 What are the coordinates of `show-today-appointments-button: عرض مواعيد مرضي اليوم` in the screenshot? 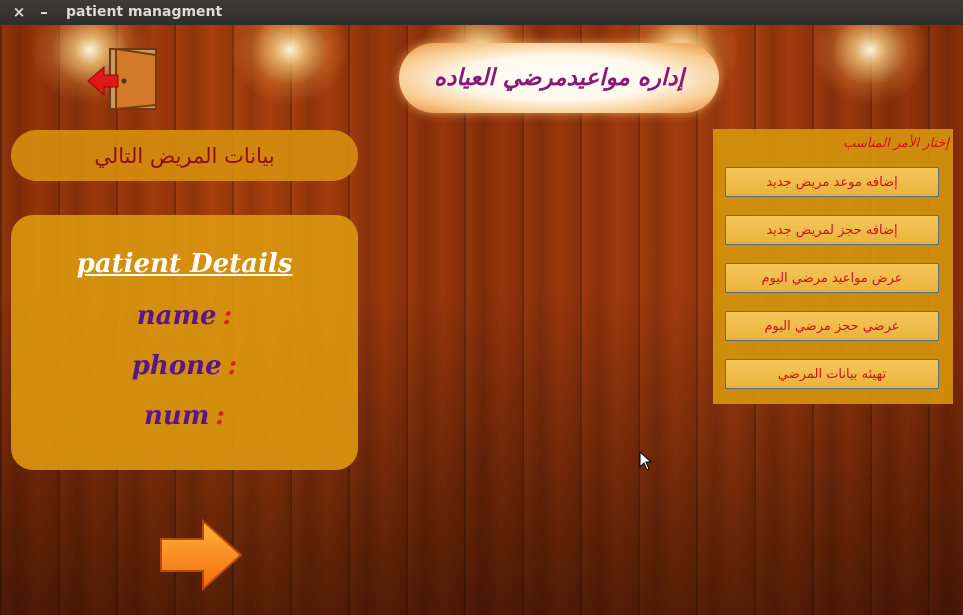 It's located at (832, 278).